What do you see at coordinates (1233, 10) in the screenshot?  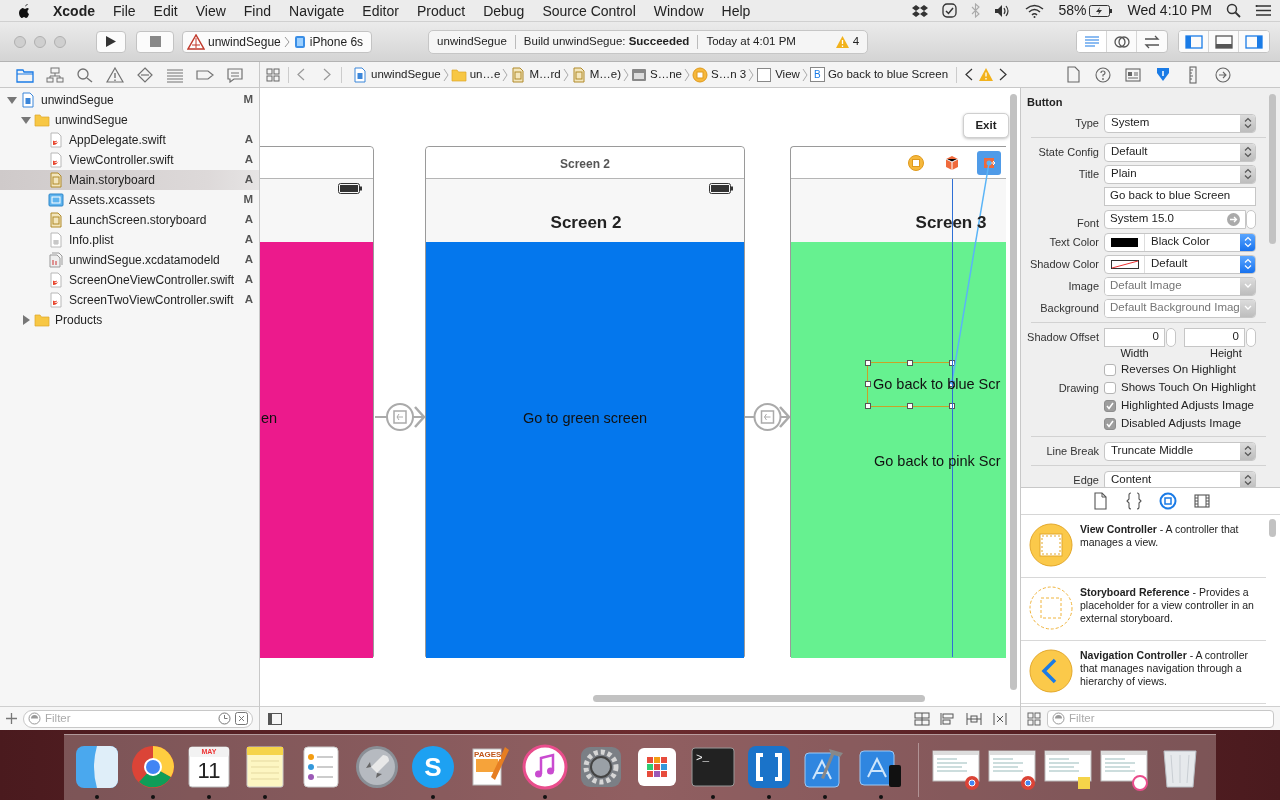 I see `search-icon` at bounding box center [1233, 10].